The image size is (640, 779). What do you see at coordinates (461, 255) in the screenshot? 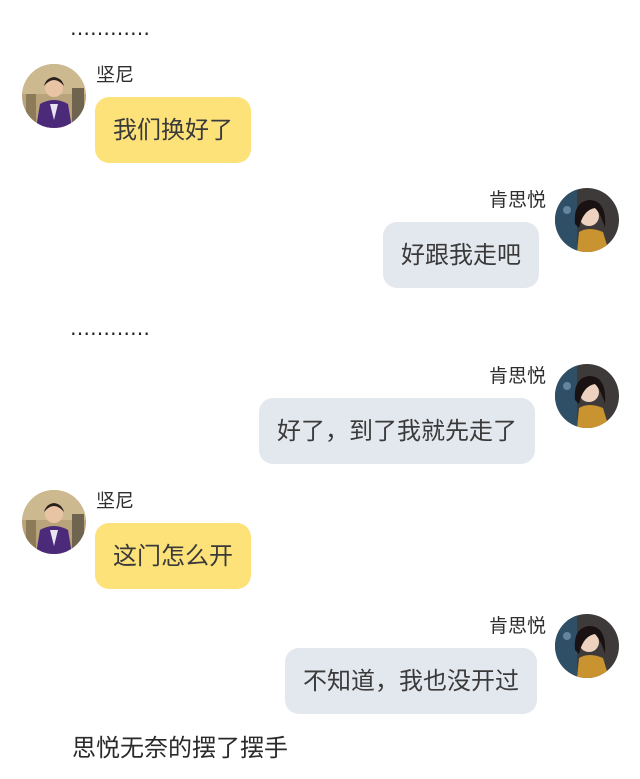
I see `message-bubble-sent: 好跟我走吧` at bounding box center [461, 255].